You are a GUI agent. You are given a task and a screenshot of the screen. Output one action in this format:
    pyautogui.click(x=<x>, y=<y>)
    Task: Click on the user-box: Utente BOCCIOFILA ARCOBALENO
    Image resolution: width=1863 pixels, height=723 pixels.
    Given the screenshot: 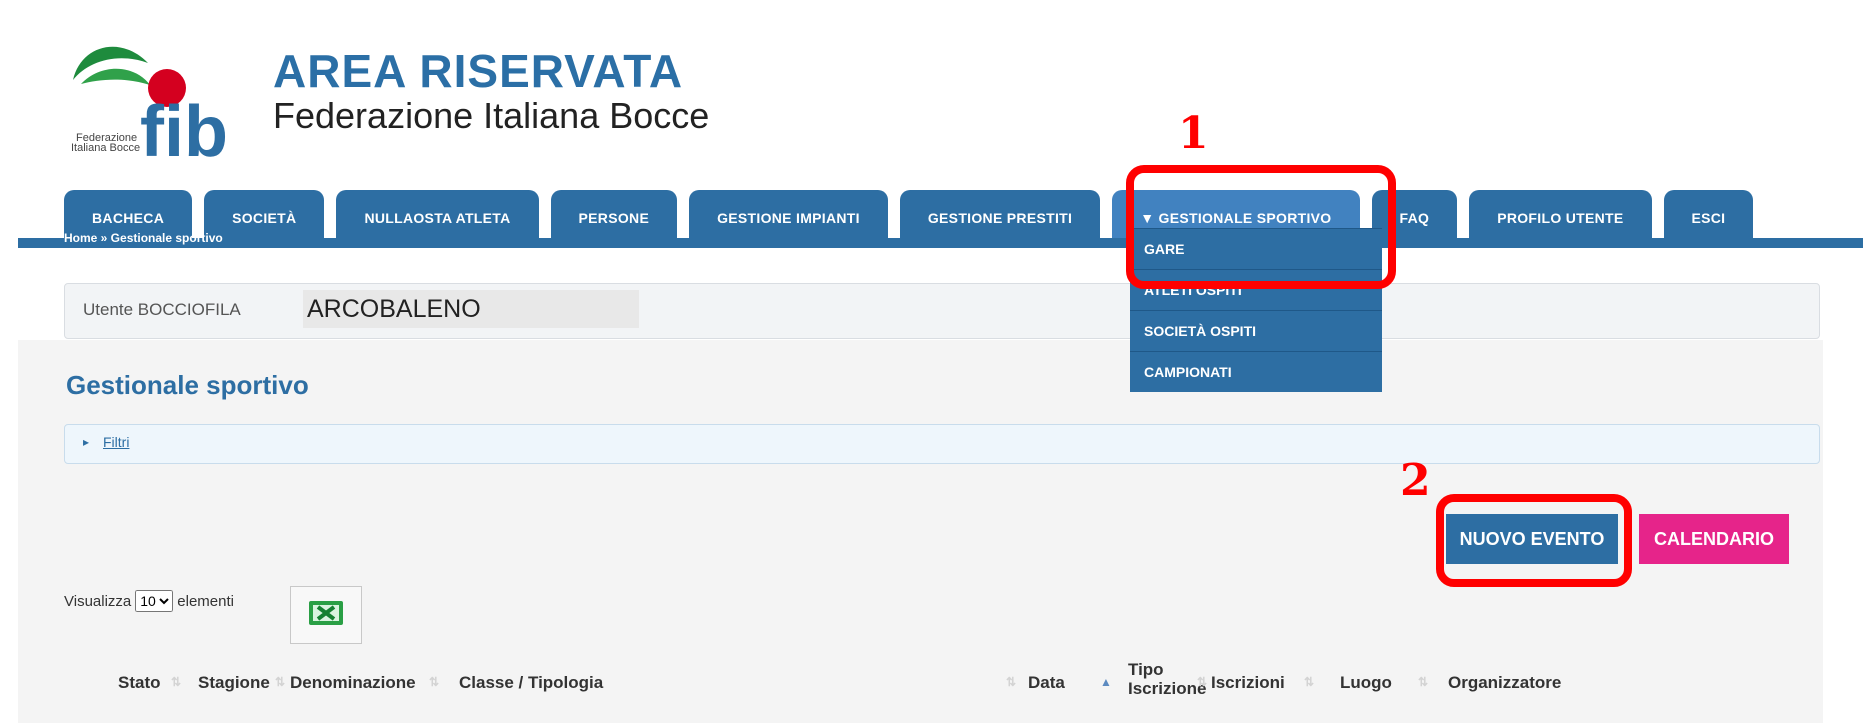 What is the action you would take?
    pyautogui.click(x=942, y=311)
    